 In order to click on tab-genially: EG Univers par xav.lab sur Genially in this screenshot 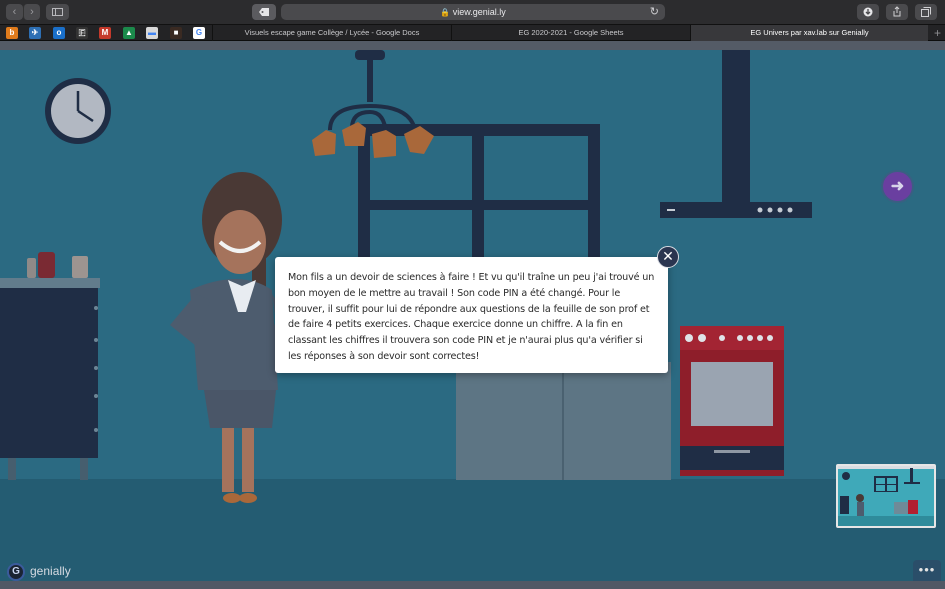, I will do `click(809, 33)`.